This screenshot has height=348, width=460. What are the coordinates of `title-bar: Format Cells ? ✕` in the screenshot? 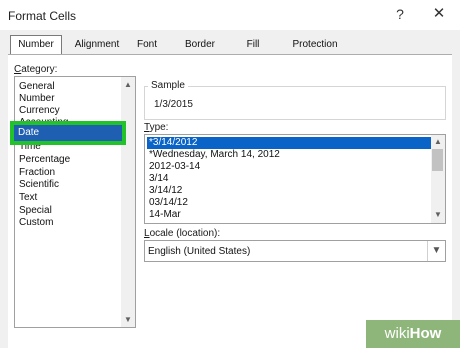 It's located at (230, 15).